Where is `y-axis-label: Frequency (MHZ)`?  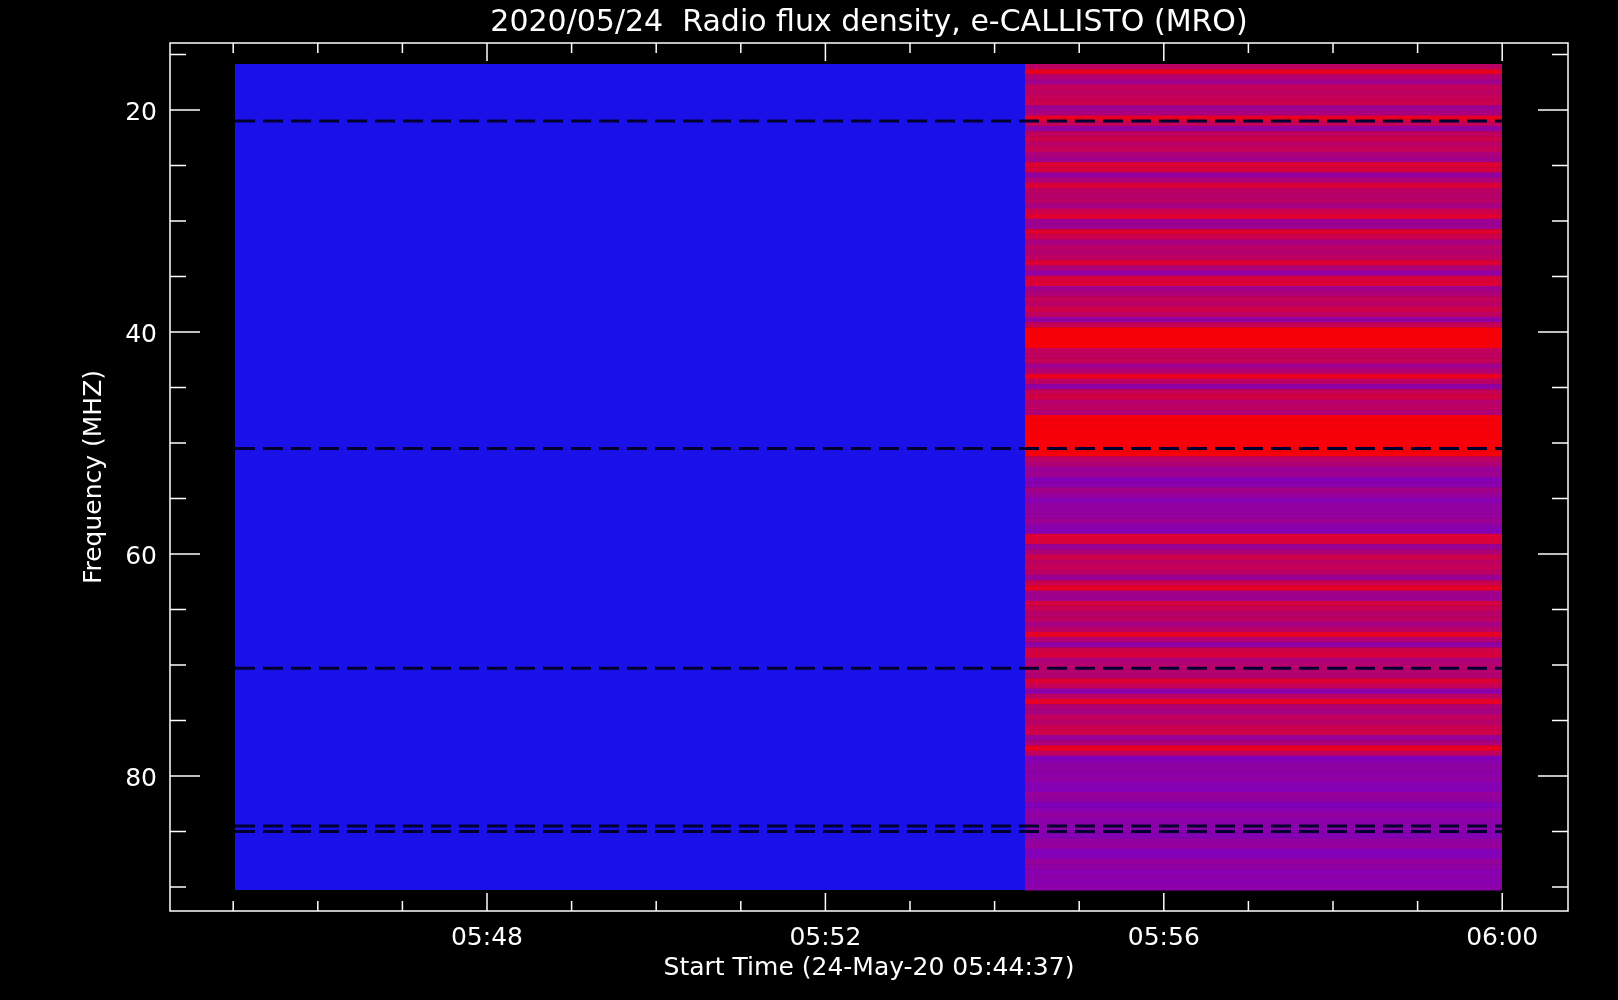 y-axis-label: Frequency (MHZ) is located at coordinates (92, 477).